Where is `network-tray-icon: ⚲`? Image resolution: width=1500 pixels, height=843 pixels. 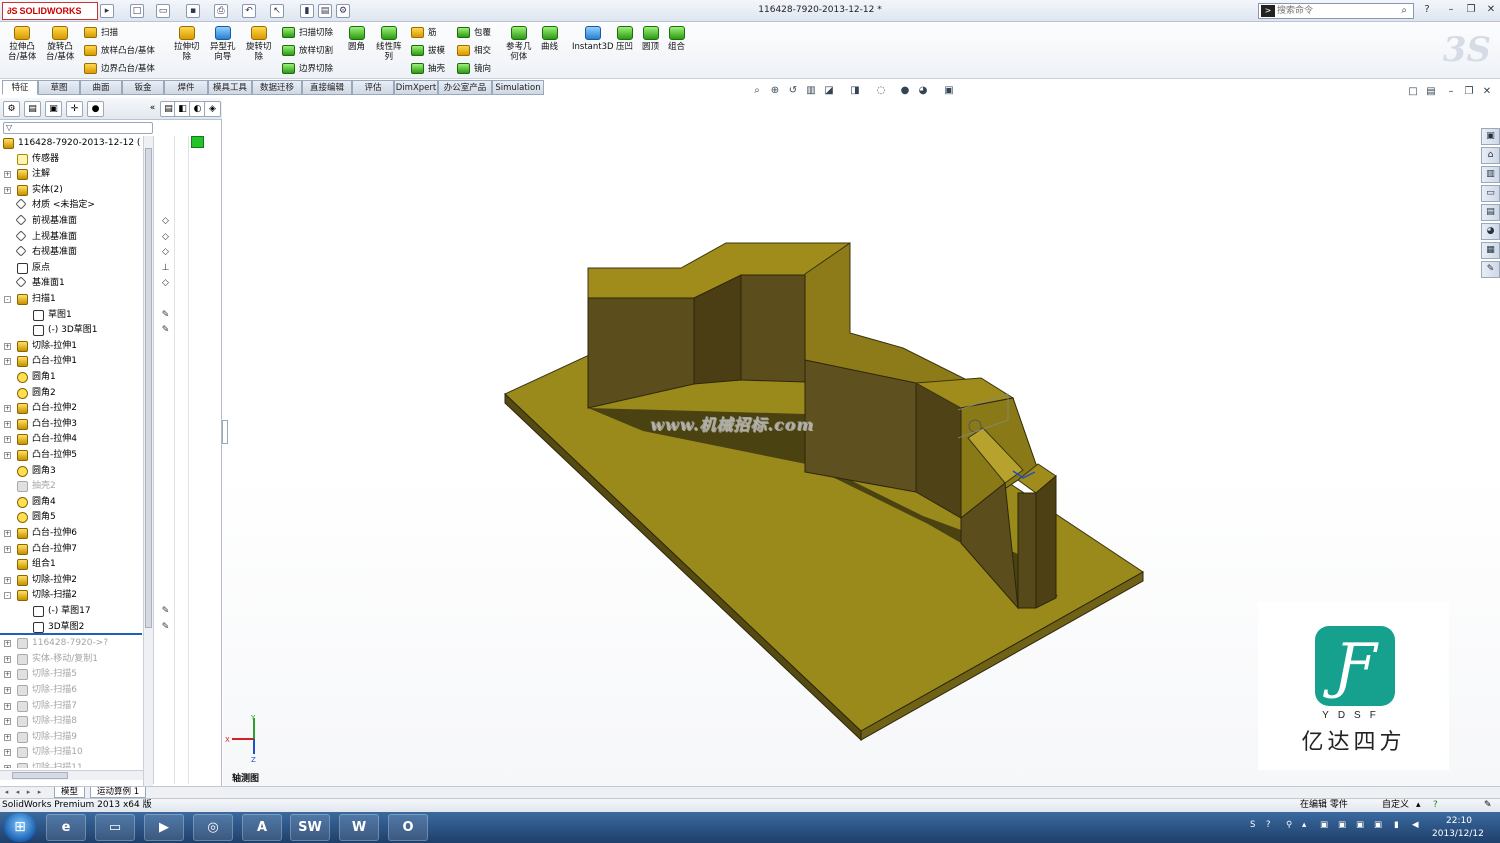 network-tray-icon: ⚲ is located at coordinates (1289, 825).